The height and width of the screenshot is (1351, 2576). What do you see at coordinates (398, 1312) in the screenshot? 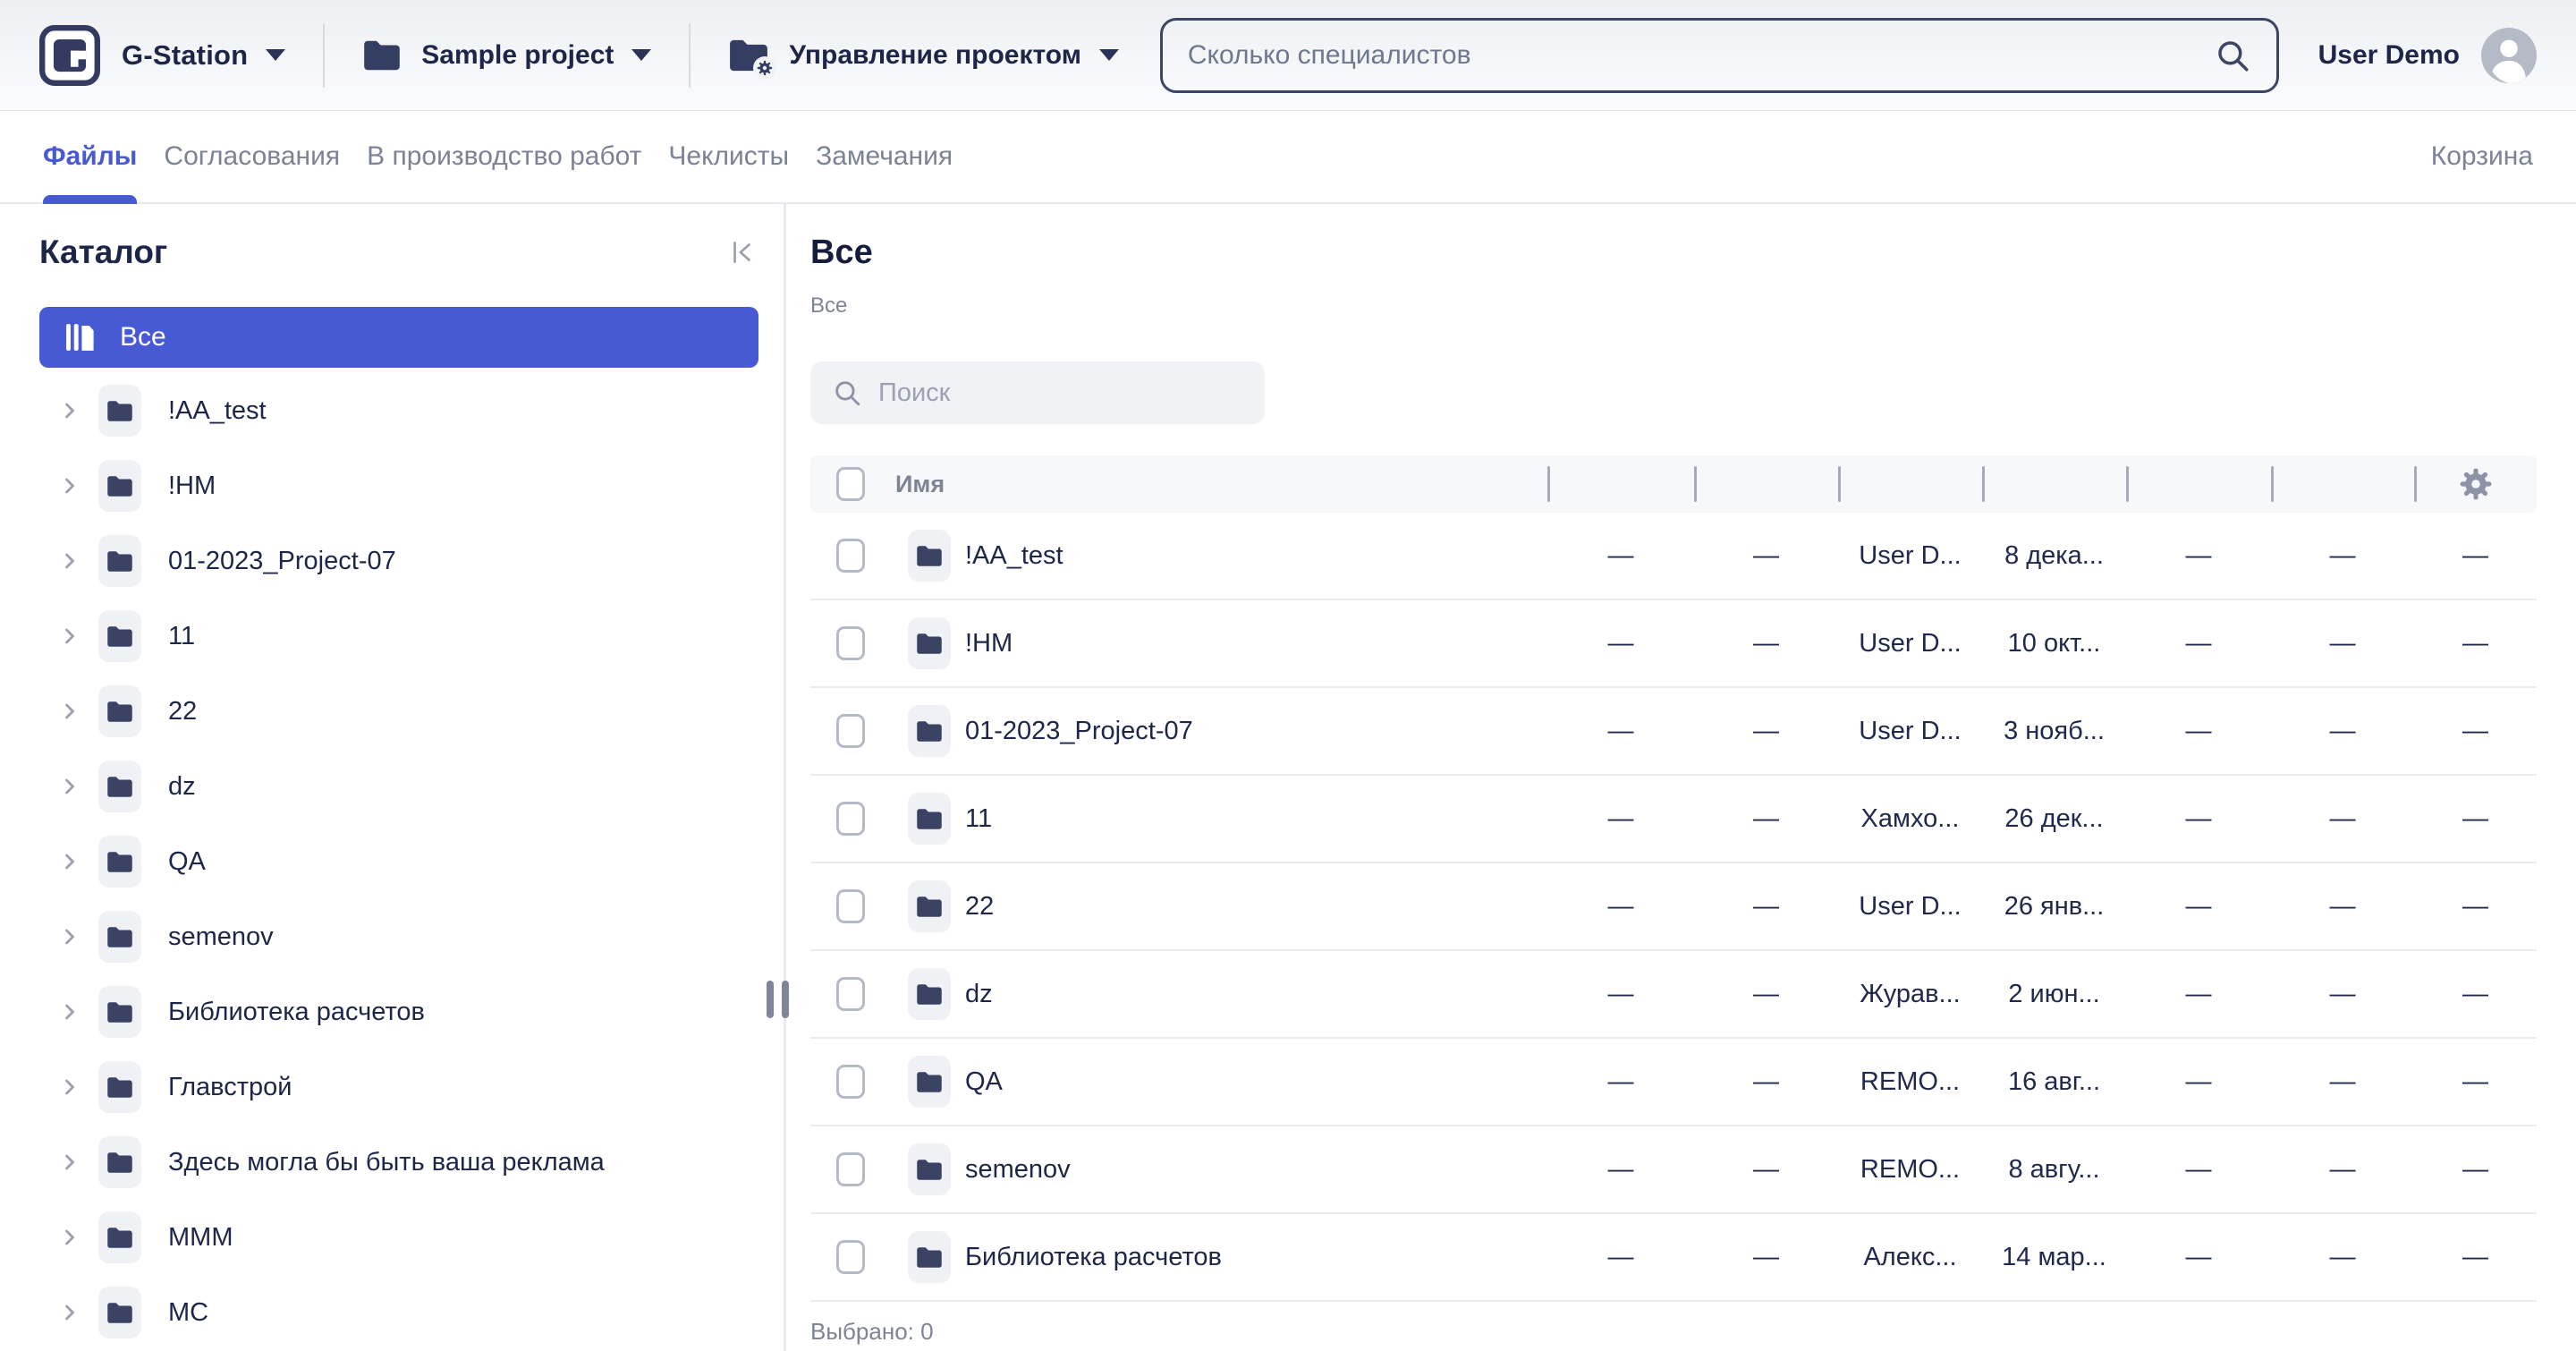
I see `tree-folder-item: МС` at bounding box center [398, 1312].